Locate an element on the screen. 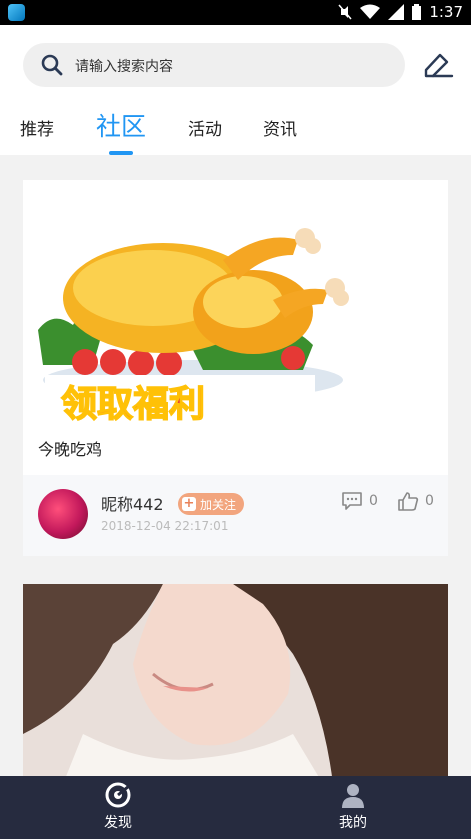 The width and height of the screenshot is (471, 839). app-notification-icon is located at coordinates (16, 12).